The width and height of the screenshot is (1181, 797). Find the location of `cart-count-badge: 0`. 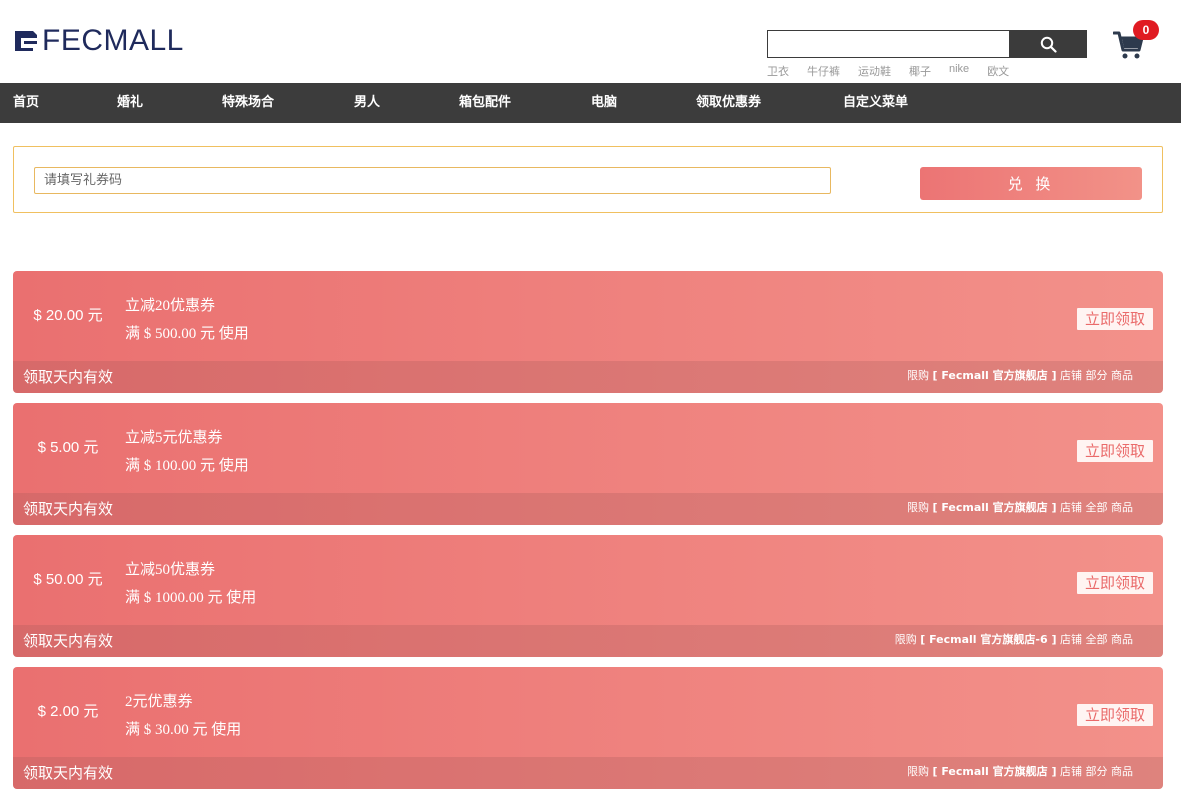

cart-count-badge: 0 is located at coordinates (1146, 30).